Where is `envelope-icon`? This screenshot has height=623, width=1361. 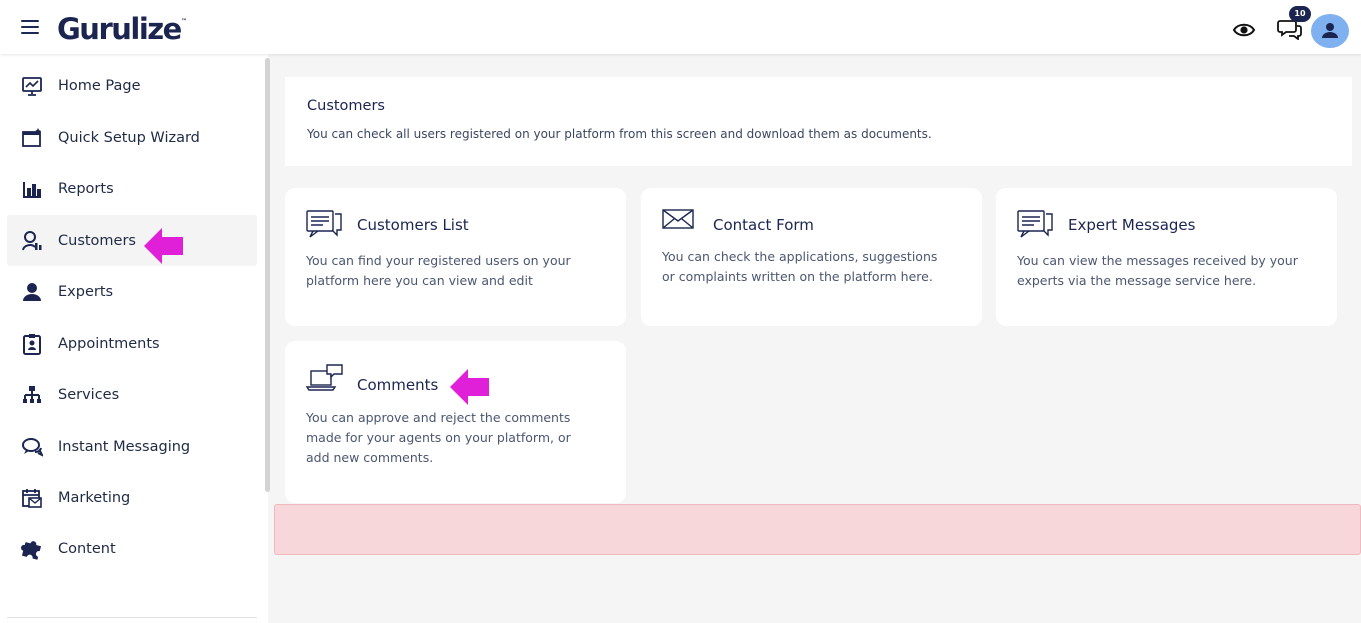 envelope-icon is located at coordinates (678, 219).